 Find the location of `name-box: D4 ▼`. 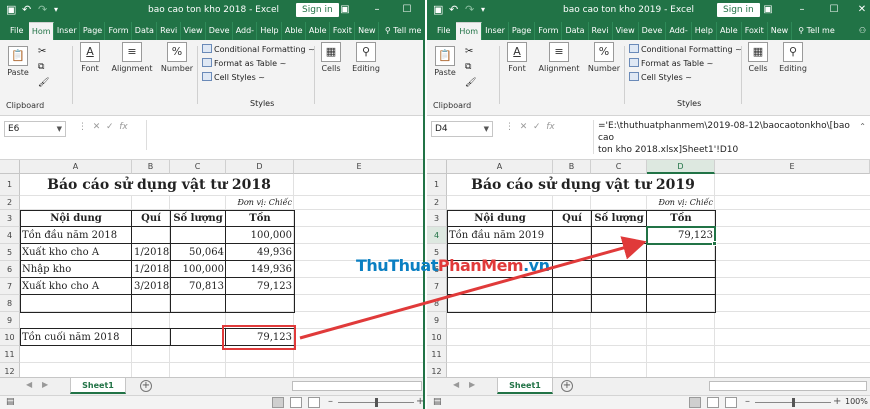

name-box: D4 ▼ is located at coordinates (462, 129).